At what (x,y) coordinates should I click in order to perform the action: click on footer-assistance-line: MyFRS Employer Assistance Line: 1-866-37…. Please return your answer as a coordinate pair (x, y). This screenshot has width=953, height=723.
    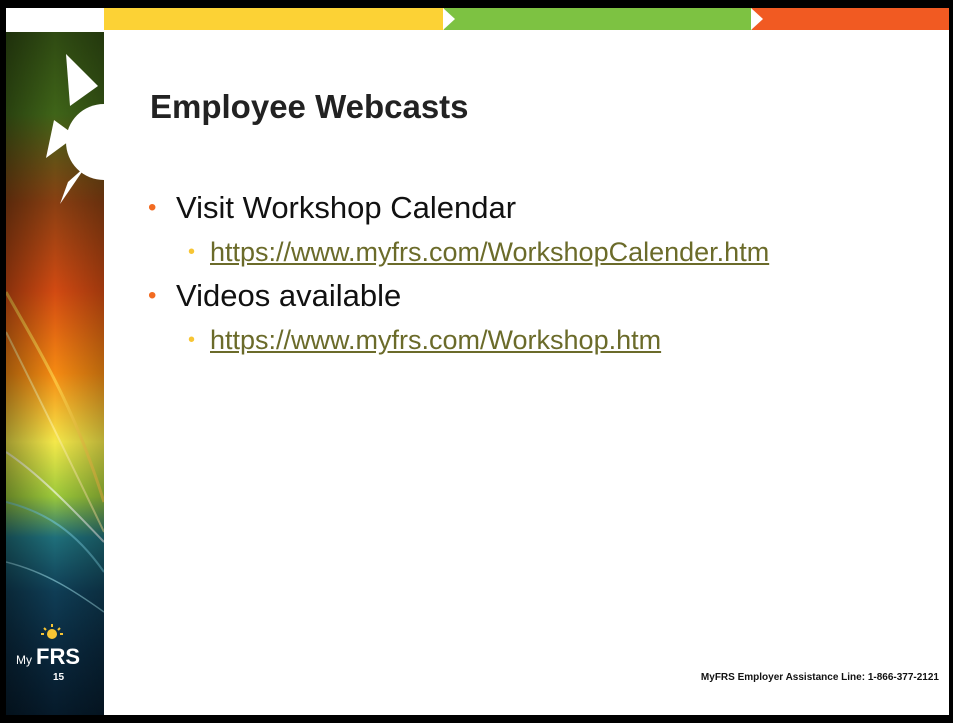
    Looking at the image, I should click on (819, 677).